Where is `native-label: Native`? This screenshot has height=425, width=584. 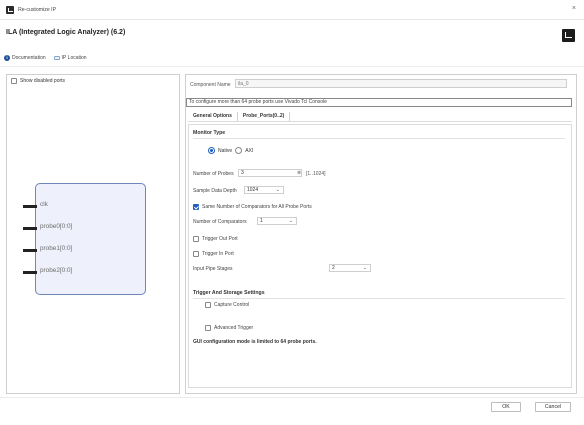
native-label: Native is located at coordinates (225, 150).